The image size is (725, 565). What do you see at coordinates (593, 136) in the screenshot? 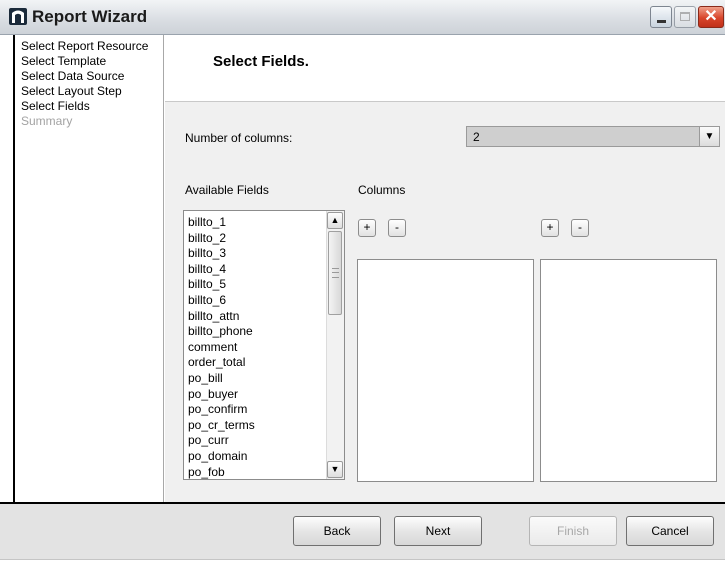
I see `number-of-columns-dropdown: 2 ▼` at bounding box center [593, 136].